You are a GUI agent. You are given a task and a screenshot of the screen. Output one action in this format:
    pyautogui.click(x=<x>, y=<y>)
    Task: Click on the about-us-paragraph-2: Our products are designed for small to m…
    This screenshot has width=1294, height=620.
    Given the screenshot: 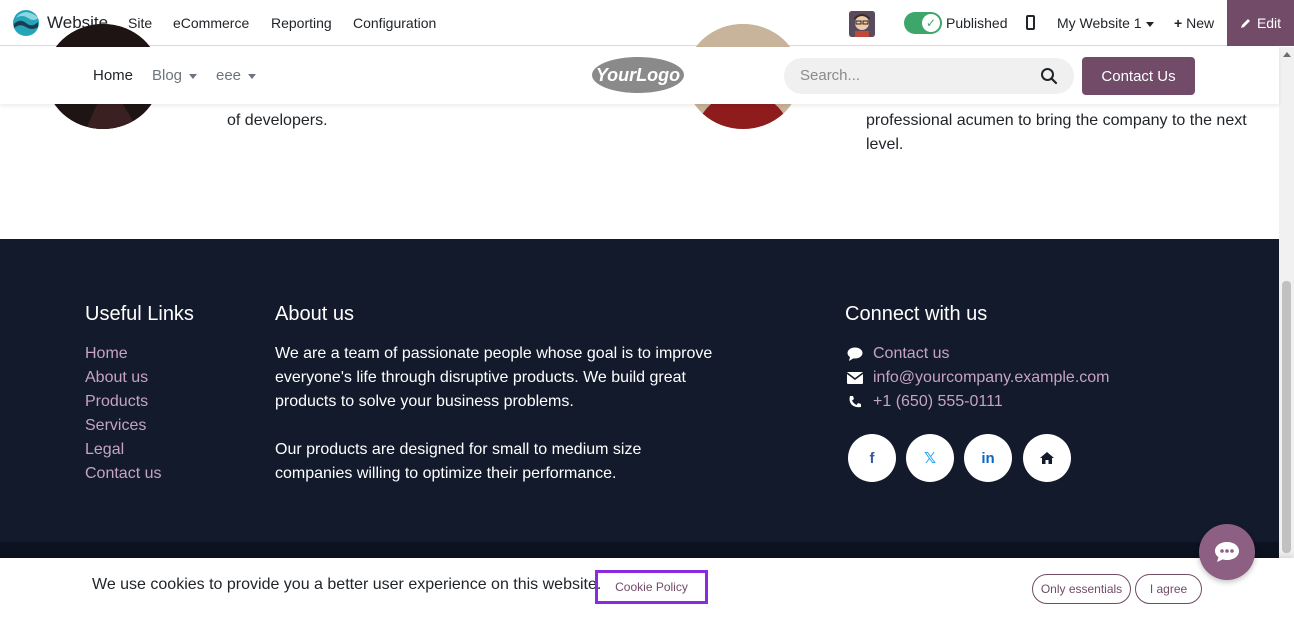 What is the action you would take?
    pyautogui.click(x=458, y=461)
    